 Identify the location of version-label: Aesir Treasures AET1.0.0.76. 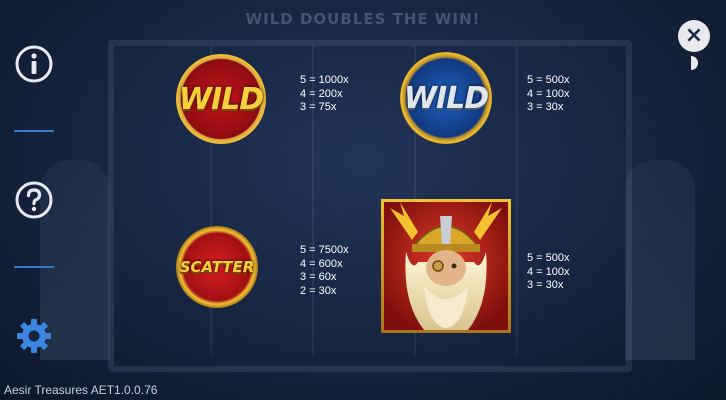
(81, 390).